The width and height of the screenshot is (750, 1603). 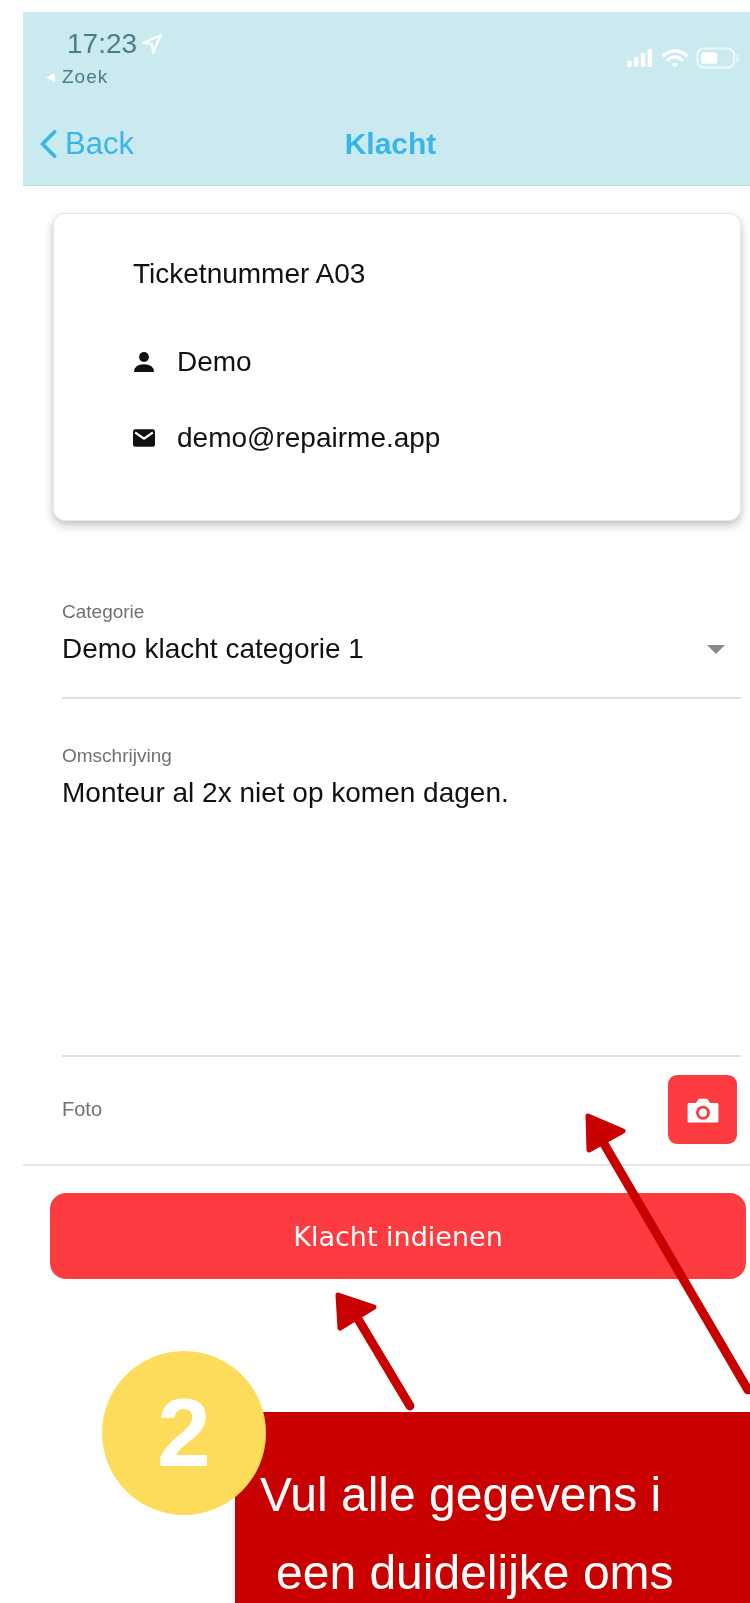 I want to click on callout-text: een duidelijke oms, so click(x=474, y=1573).